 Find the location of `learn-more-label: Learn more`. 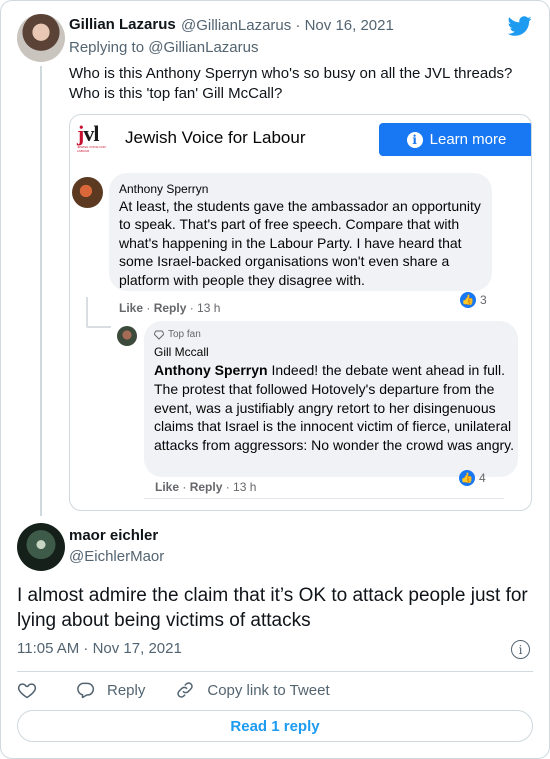

learn-more-label: Learn more is located at coordinates (468, 139).